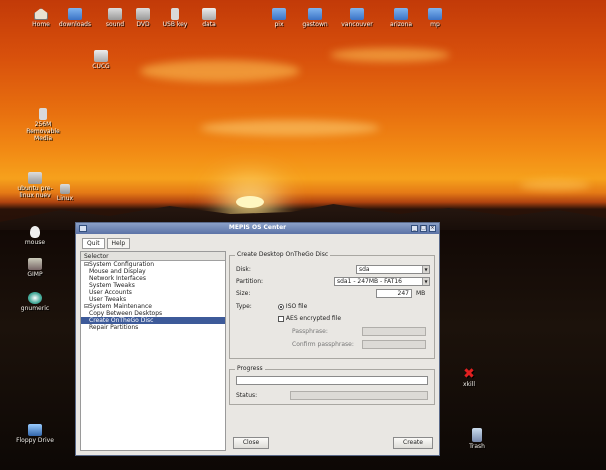  What do you see at coordinates (477, 446) in the screenshot?
I see `icon-label: Trash` at bounding box center [477, 446].